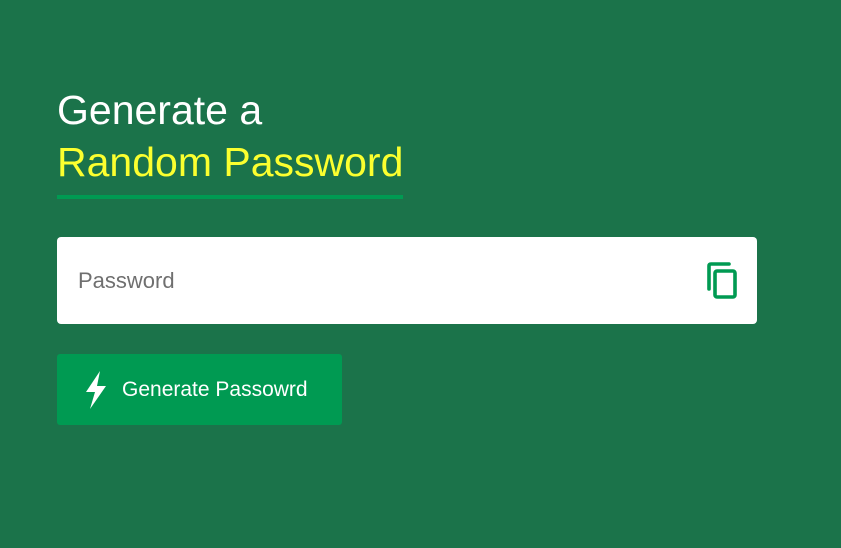 This screenshot has width=841, height=548. I want to click on password-field-container, so click(407, 280).